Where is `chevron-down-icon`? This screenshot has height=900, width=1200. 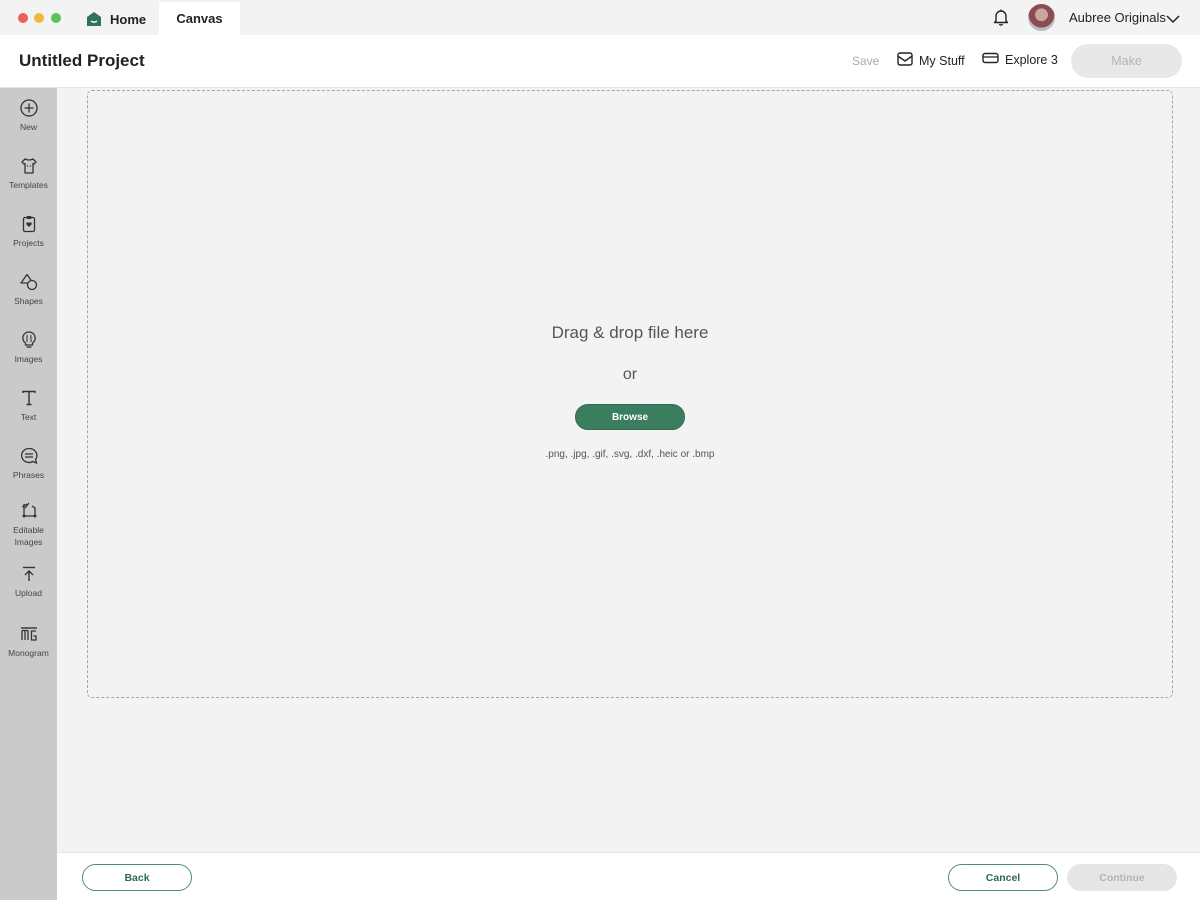
chevron-down-icon is located at coordinates (1173, 17).